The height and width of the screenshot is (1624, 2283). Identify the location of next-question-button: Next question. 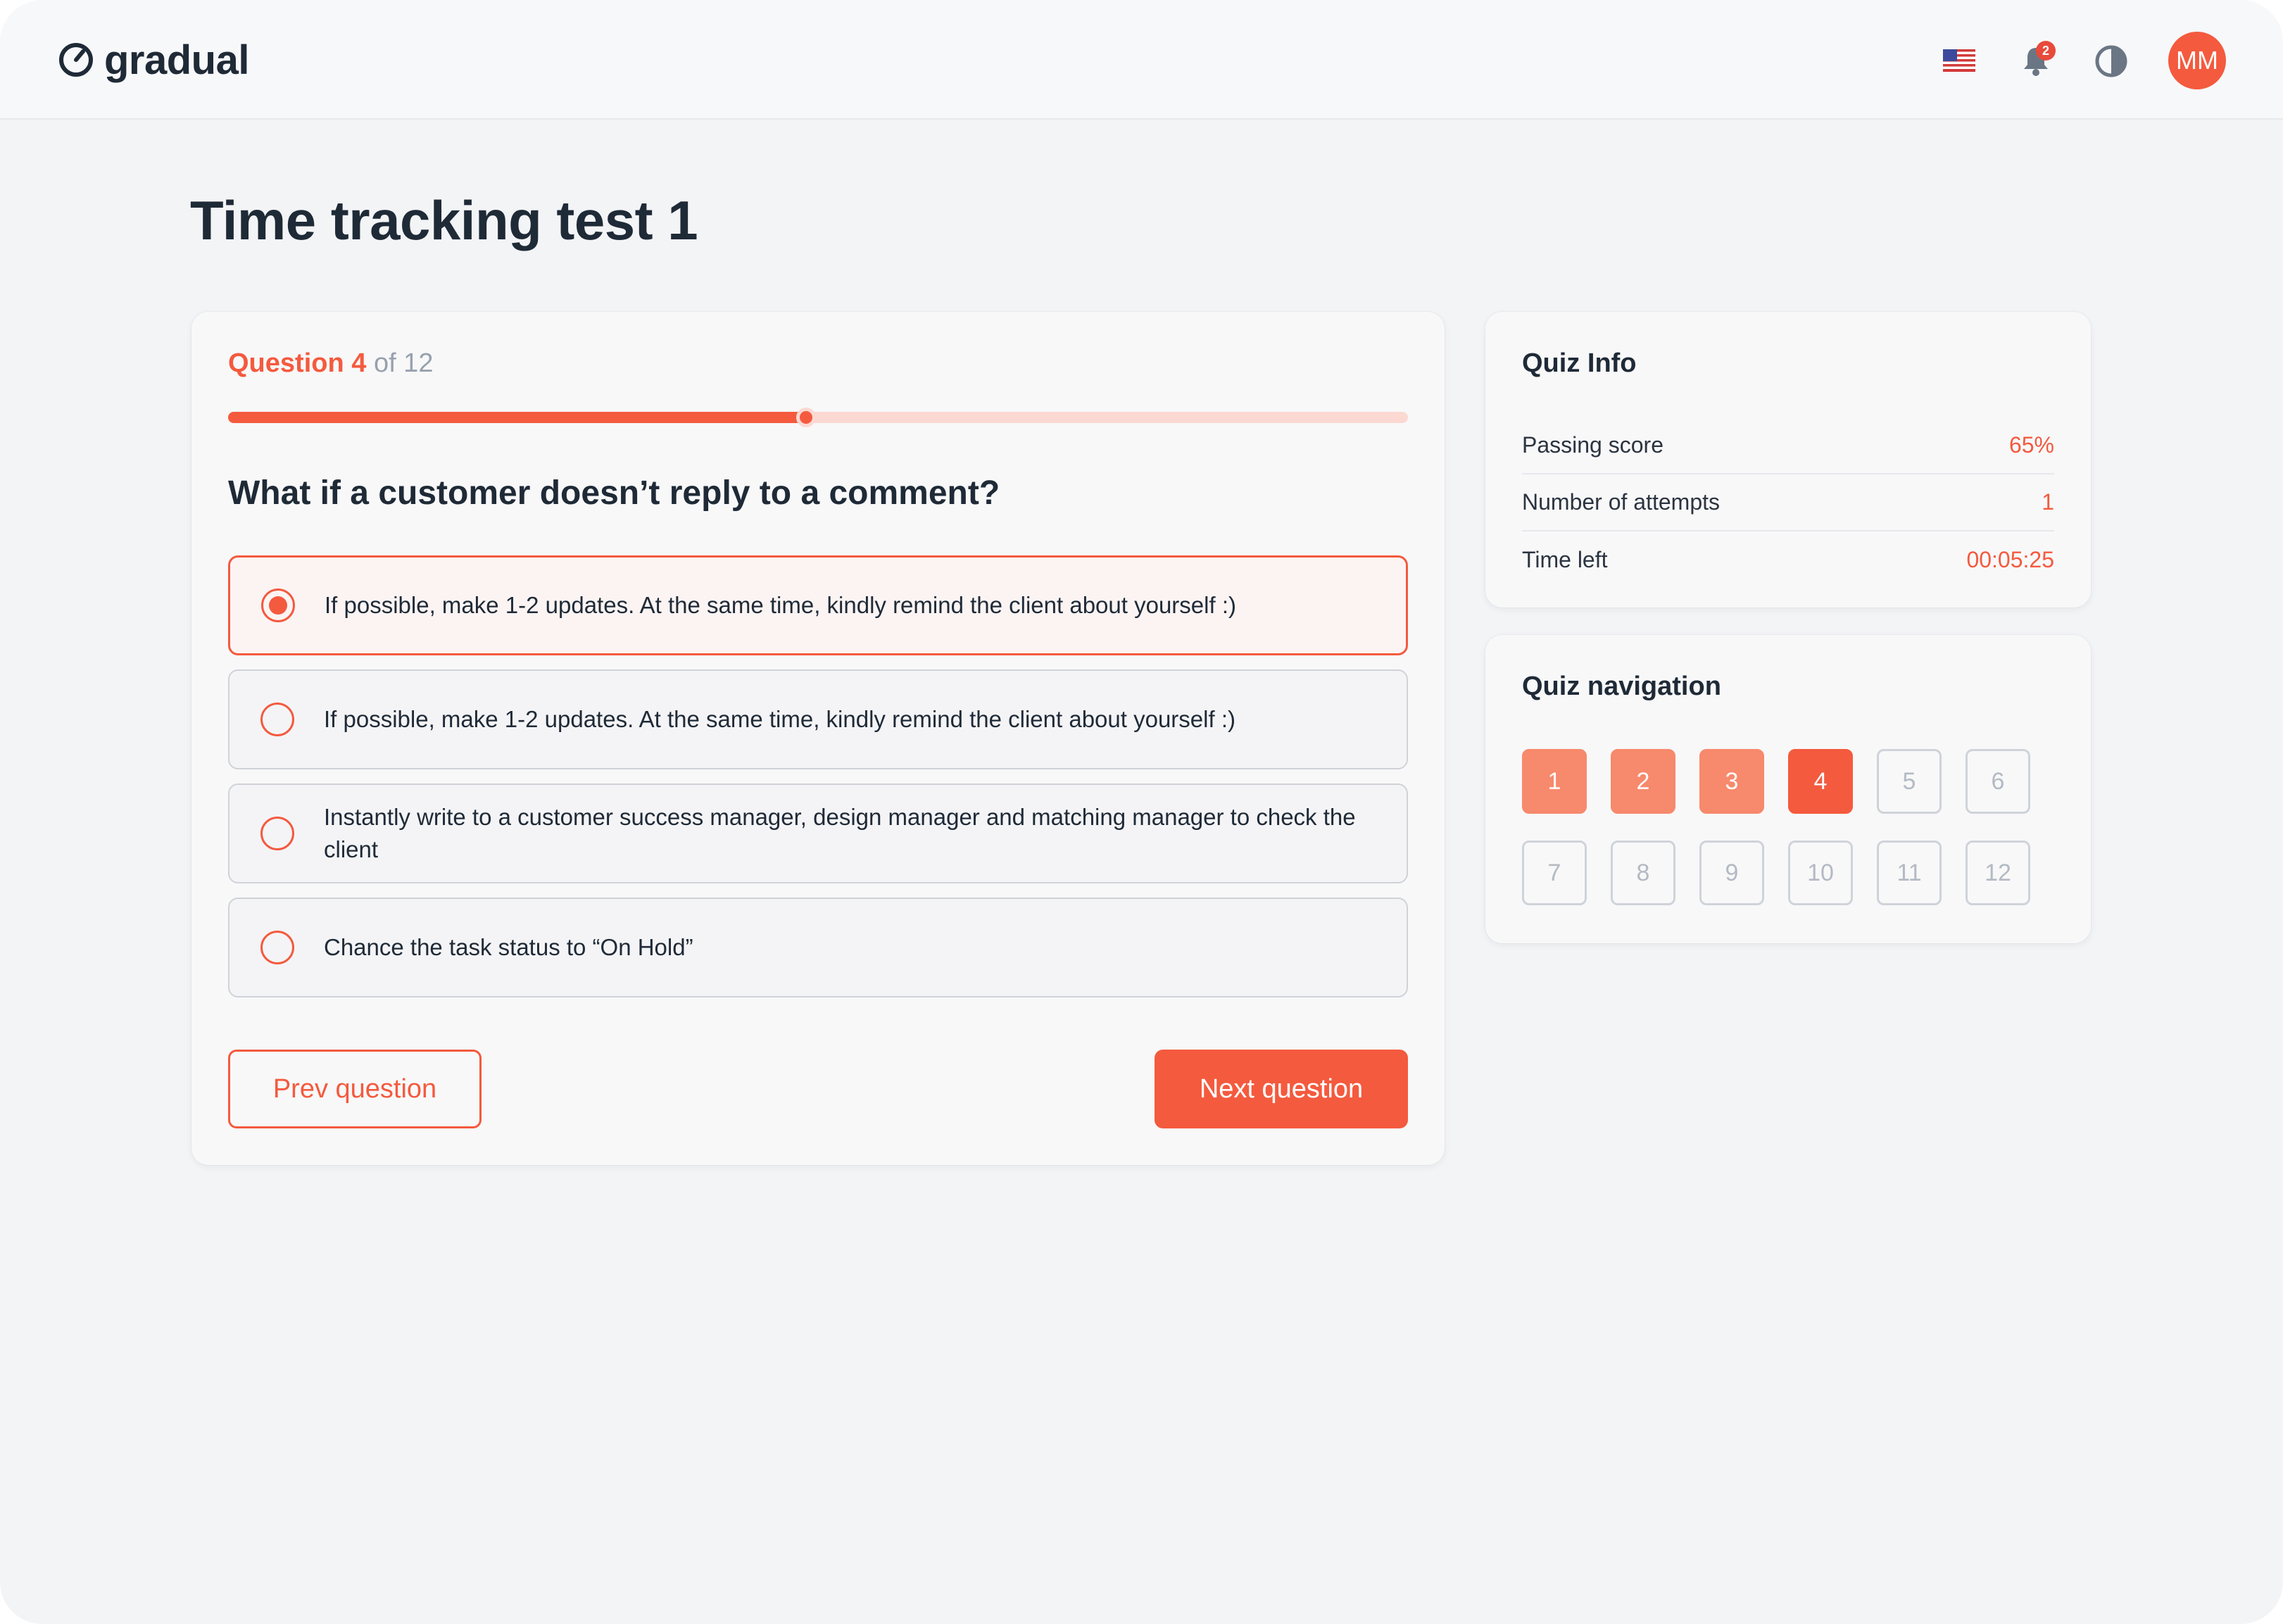
(1281, 1089).